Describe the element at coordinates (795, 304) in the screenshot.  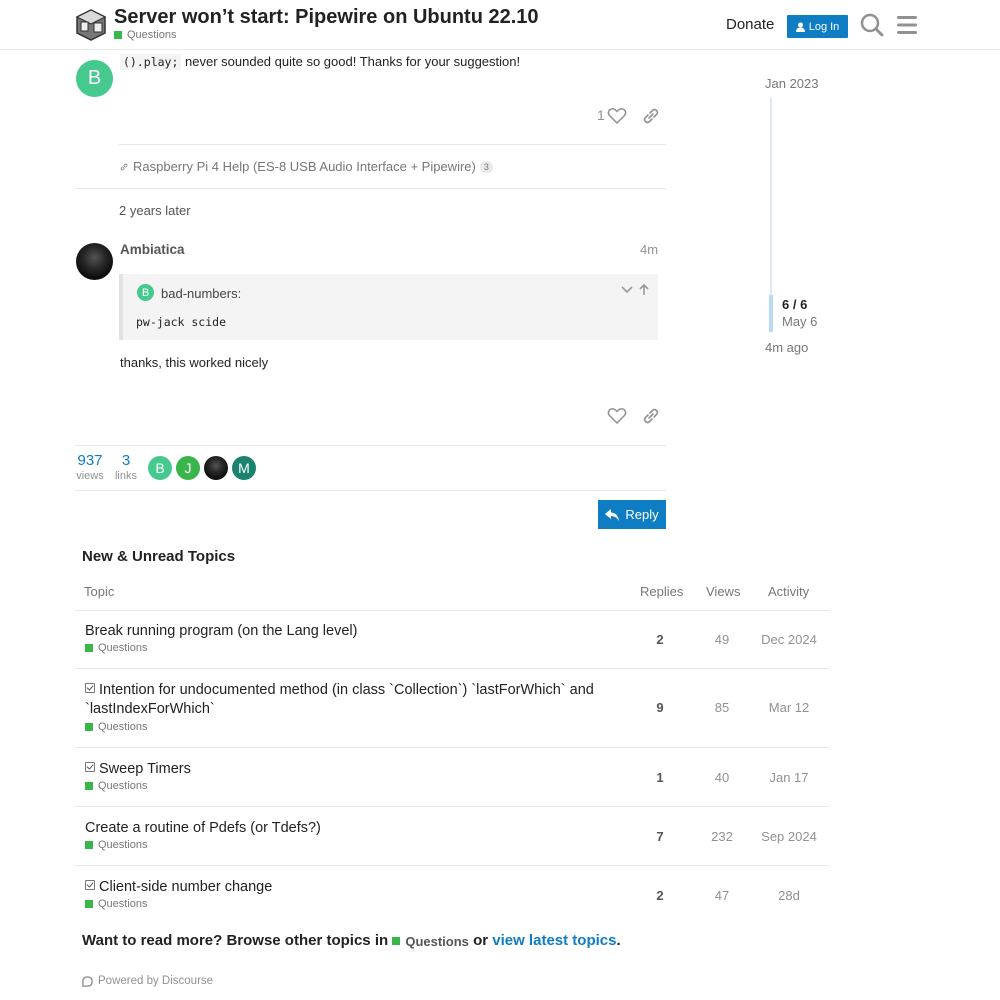
I see `timeline-position: 6 / 6` at that location.